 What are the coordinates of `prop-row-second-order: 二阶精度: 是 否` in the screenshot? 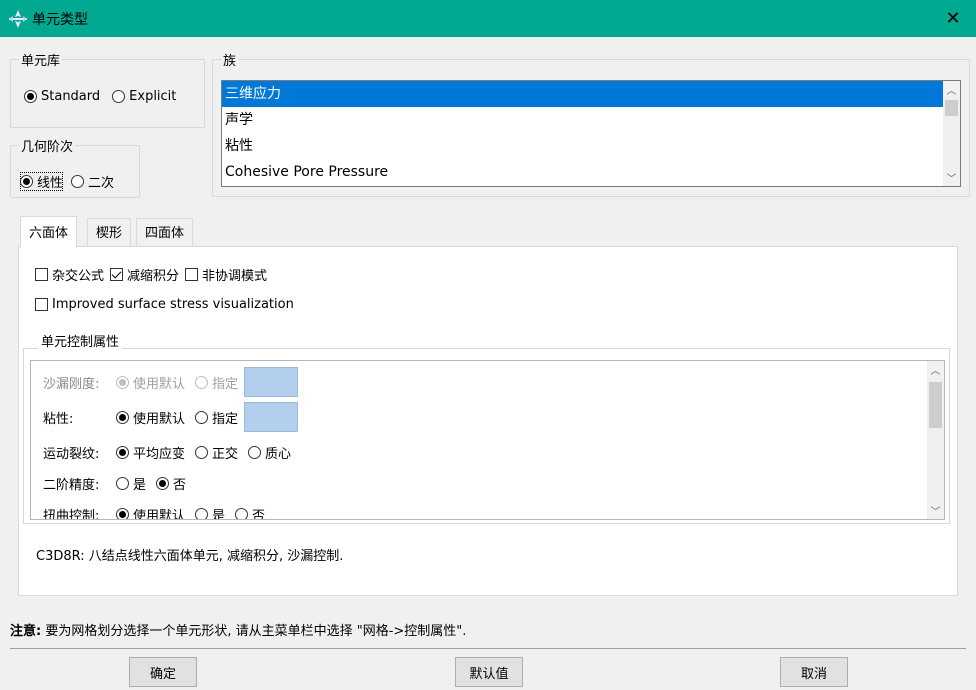 It's located at (119, 483).